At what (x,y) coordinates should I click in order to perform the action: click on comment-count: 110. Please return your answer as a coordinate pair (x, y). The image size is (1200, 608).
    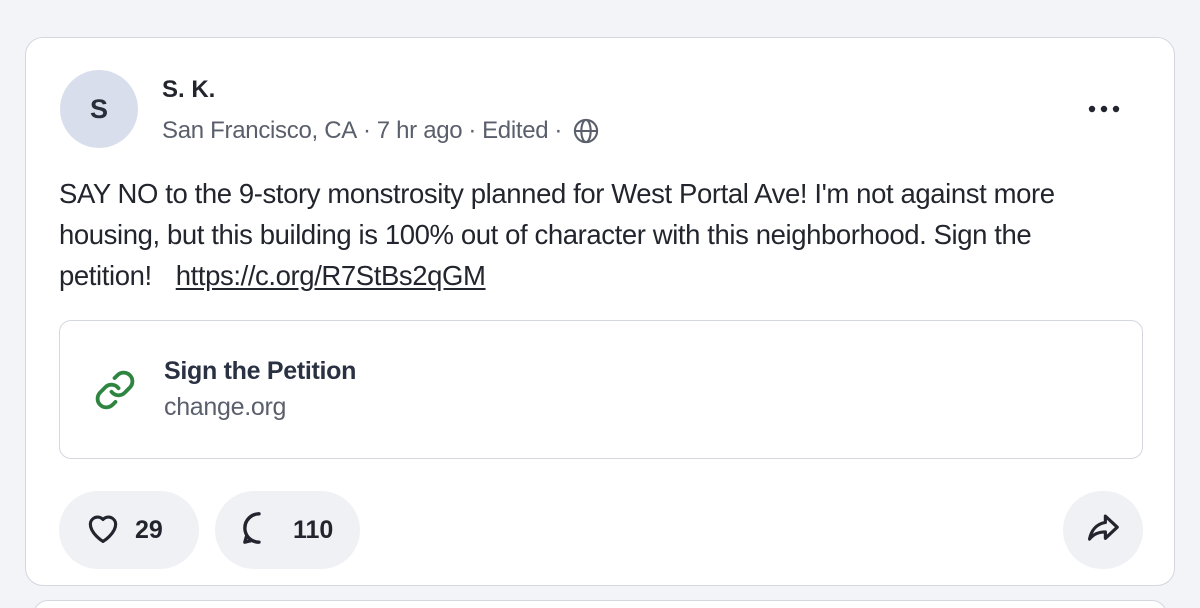
    Looking at the image, I should click on (313, 529).